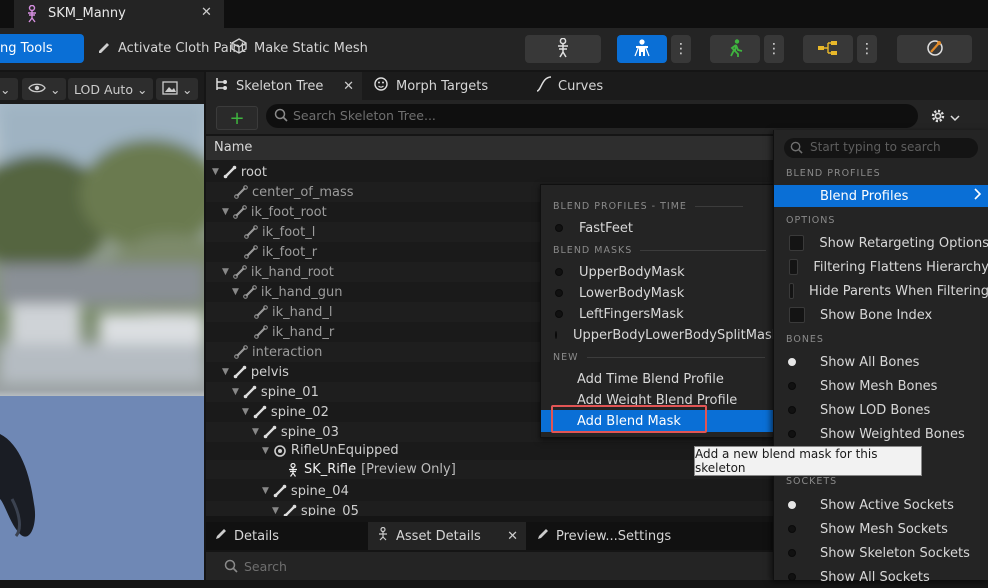 The image size is (988, 588). Describe the element at coordinates (32, 15) in the screenshot. I see `skeleton-asset-icon` at that location.